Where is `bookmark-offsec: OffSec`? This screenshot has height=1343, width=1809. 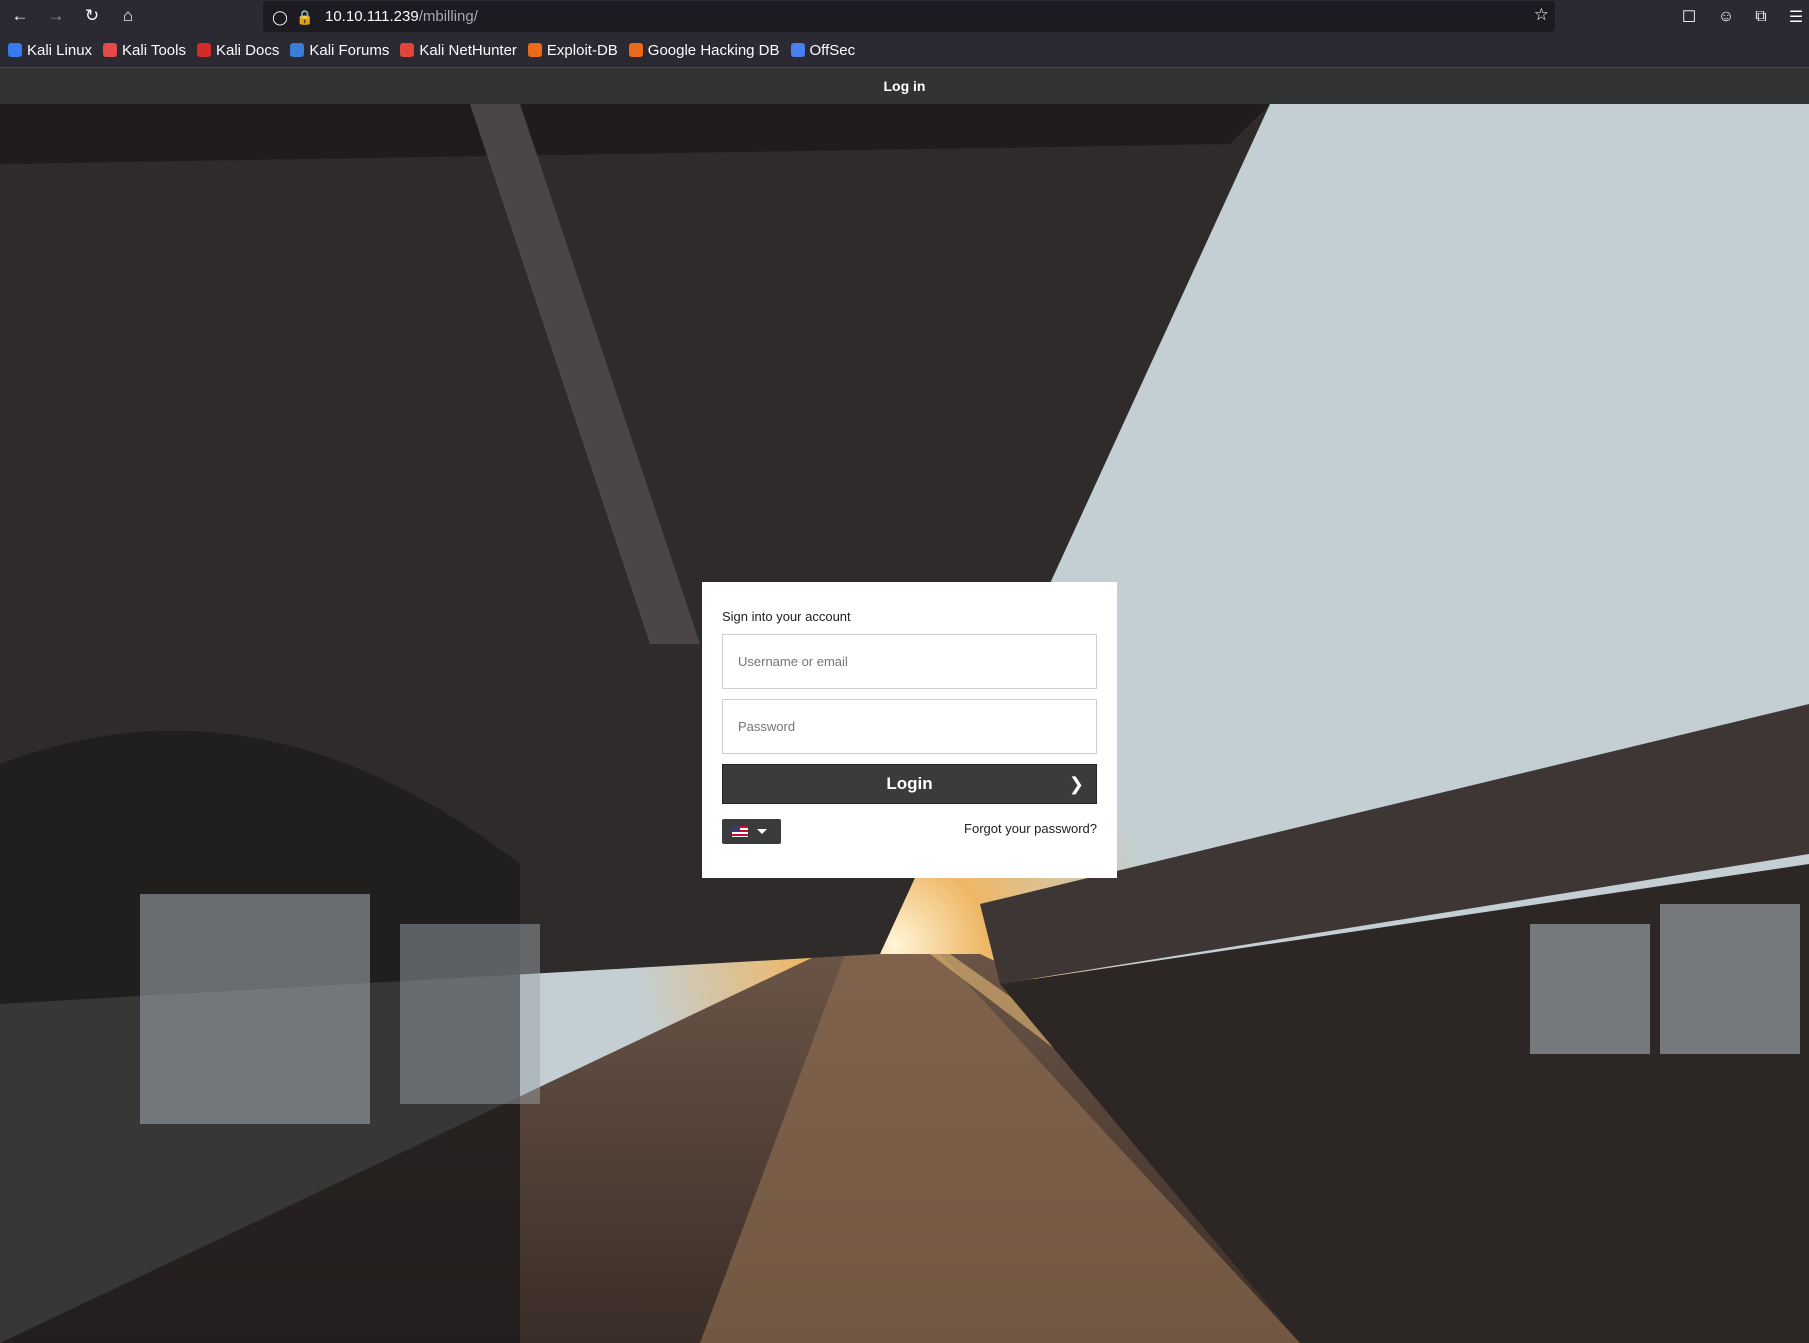 bookmark-offsec: OffSec is located at coordinates (823, 50).